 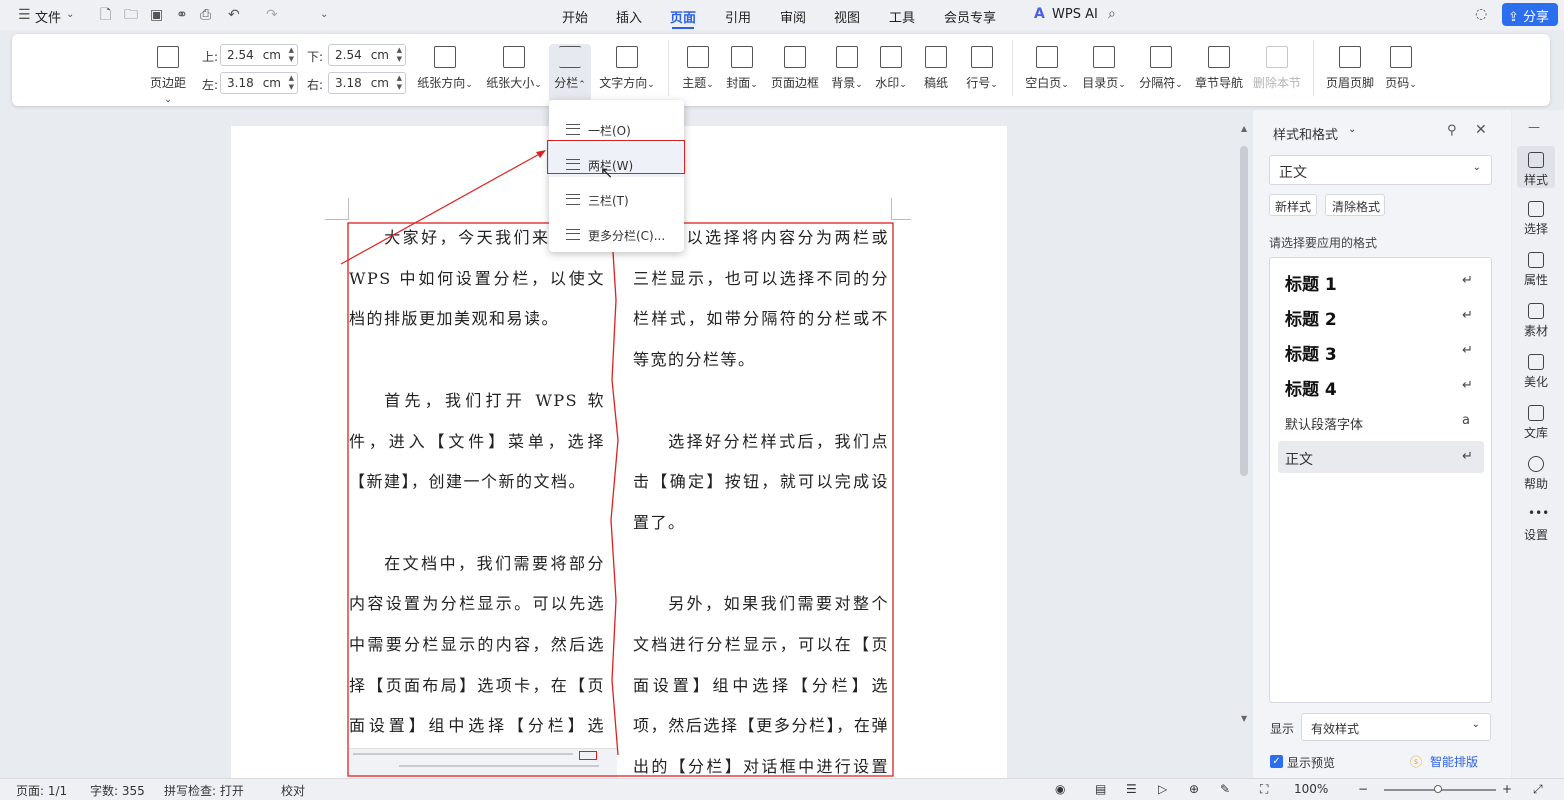 I want to click on tab-references: 引用, so click(x=738, y=16).